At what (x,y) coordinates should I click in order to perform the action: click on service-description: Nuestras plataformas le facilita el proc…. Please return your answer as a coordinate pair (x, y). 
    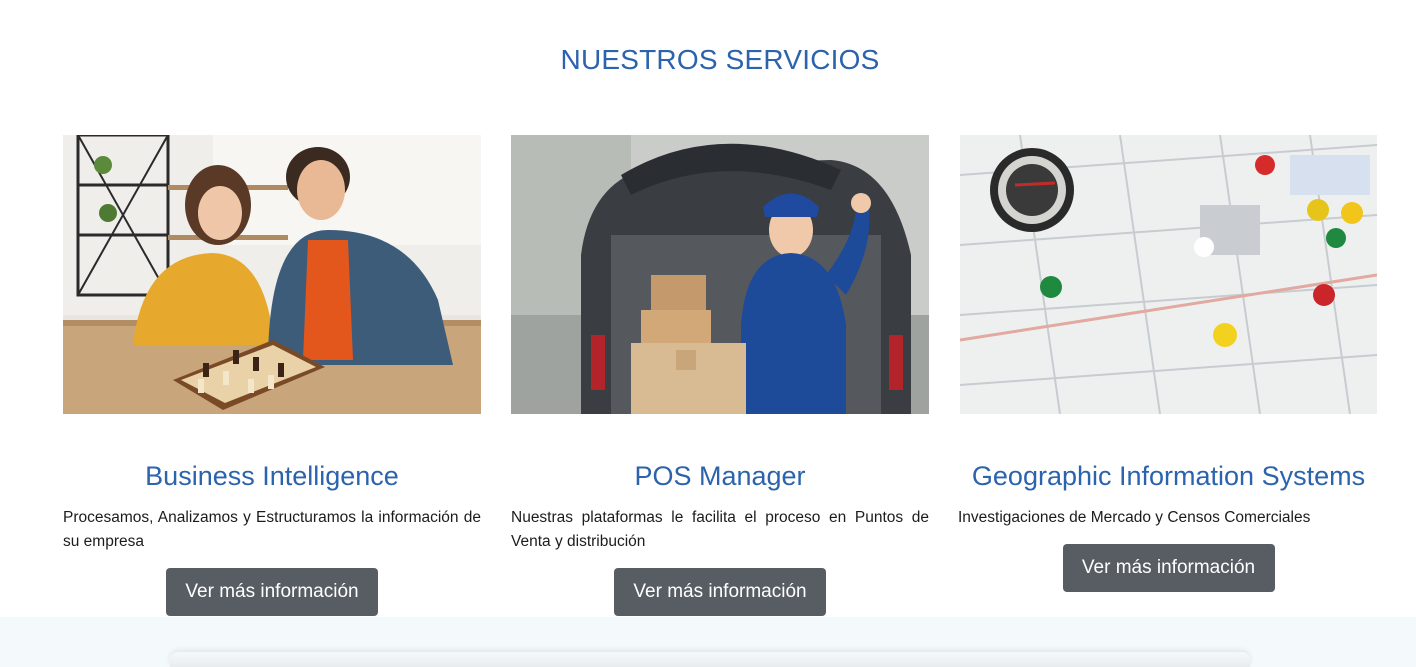
    Looking at the image, I should click on (720, 529).